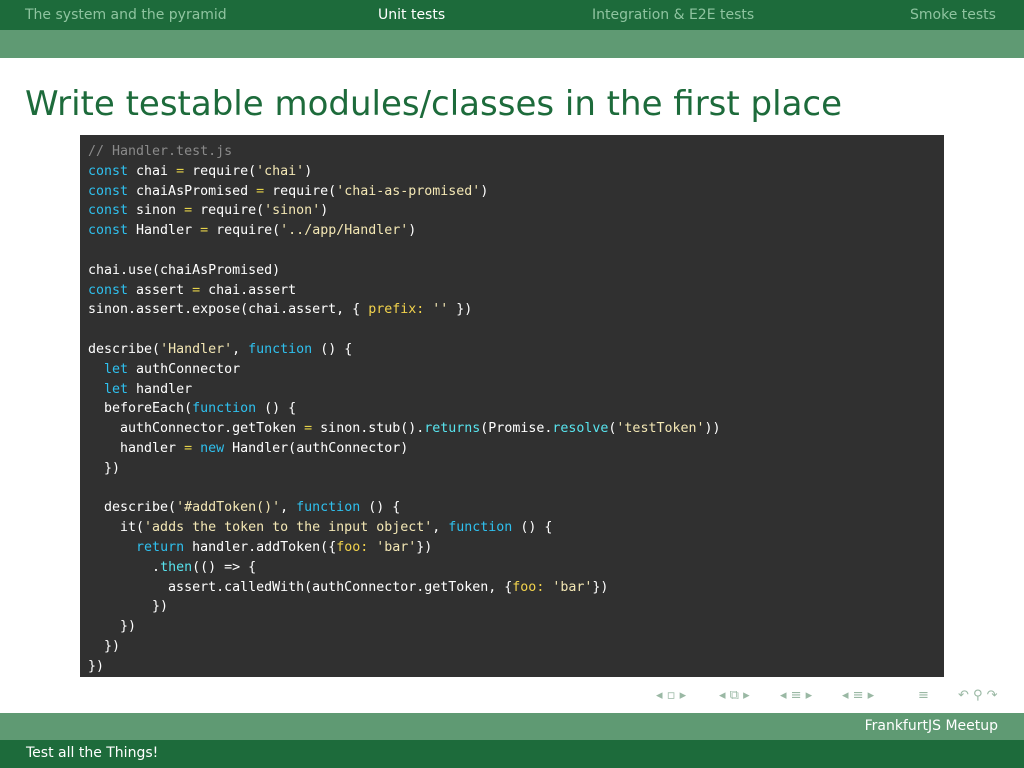 This screenshot has height=768, width=1024. What do you see at coordinates (160, 290) in the screenshot?
I see `code-token: assert` at bounding box center [160, 290].